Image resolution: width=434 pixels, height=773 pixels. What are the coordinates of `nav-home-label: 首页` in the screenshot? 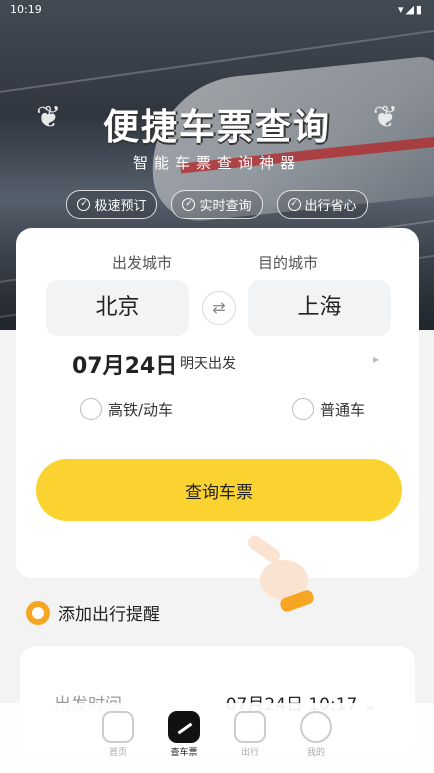 It's located at (117, 753).